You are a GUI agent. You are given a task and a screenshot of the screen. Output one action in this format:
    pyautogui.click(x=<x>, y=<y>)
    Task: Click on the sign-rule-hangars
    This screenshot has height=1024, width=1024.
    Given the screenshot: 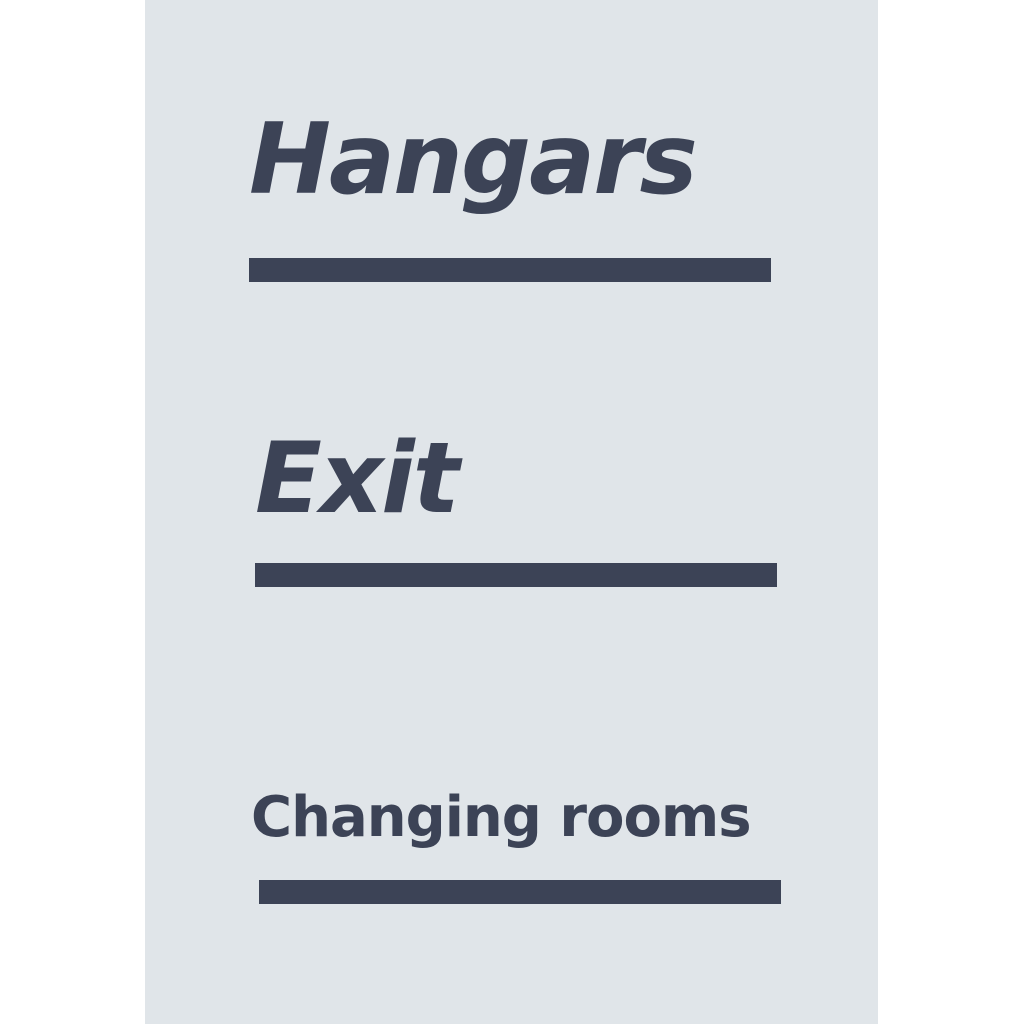 What is the action you would take?
    pyautogui.click(x=510, y=270)
    